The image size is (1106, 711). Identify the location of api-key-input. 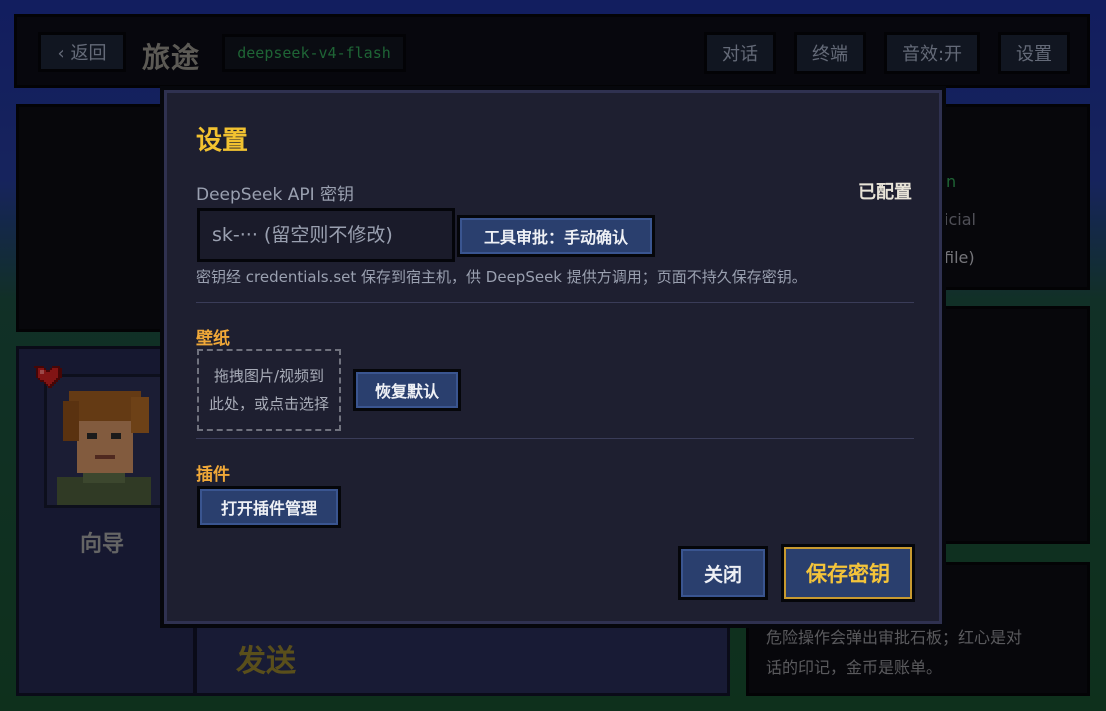
(326, 235).